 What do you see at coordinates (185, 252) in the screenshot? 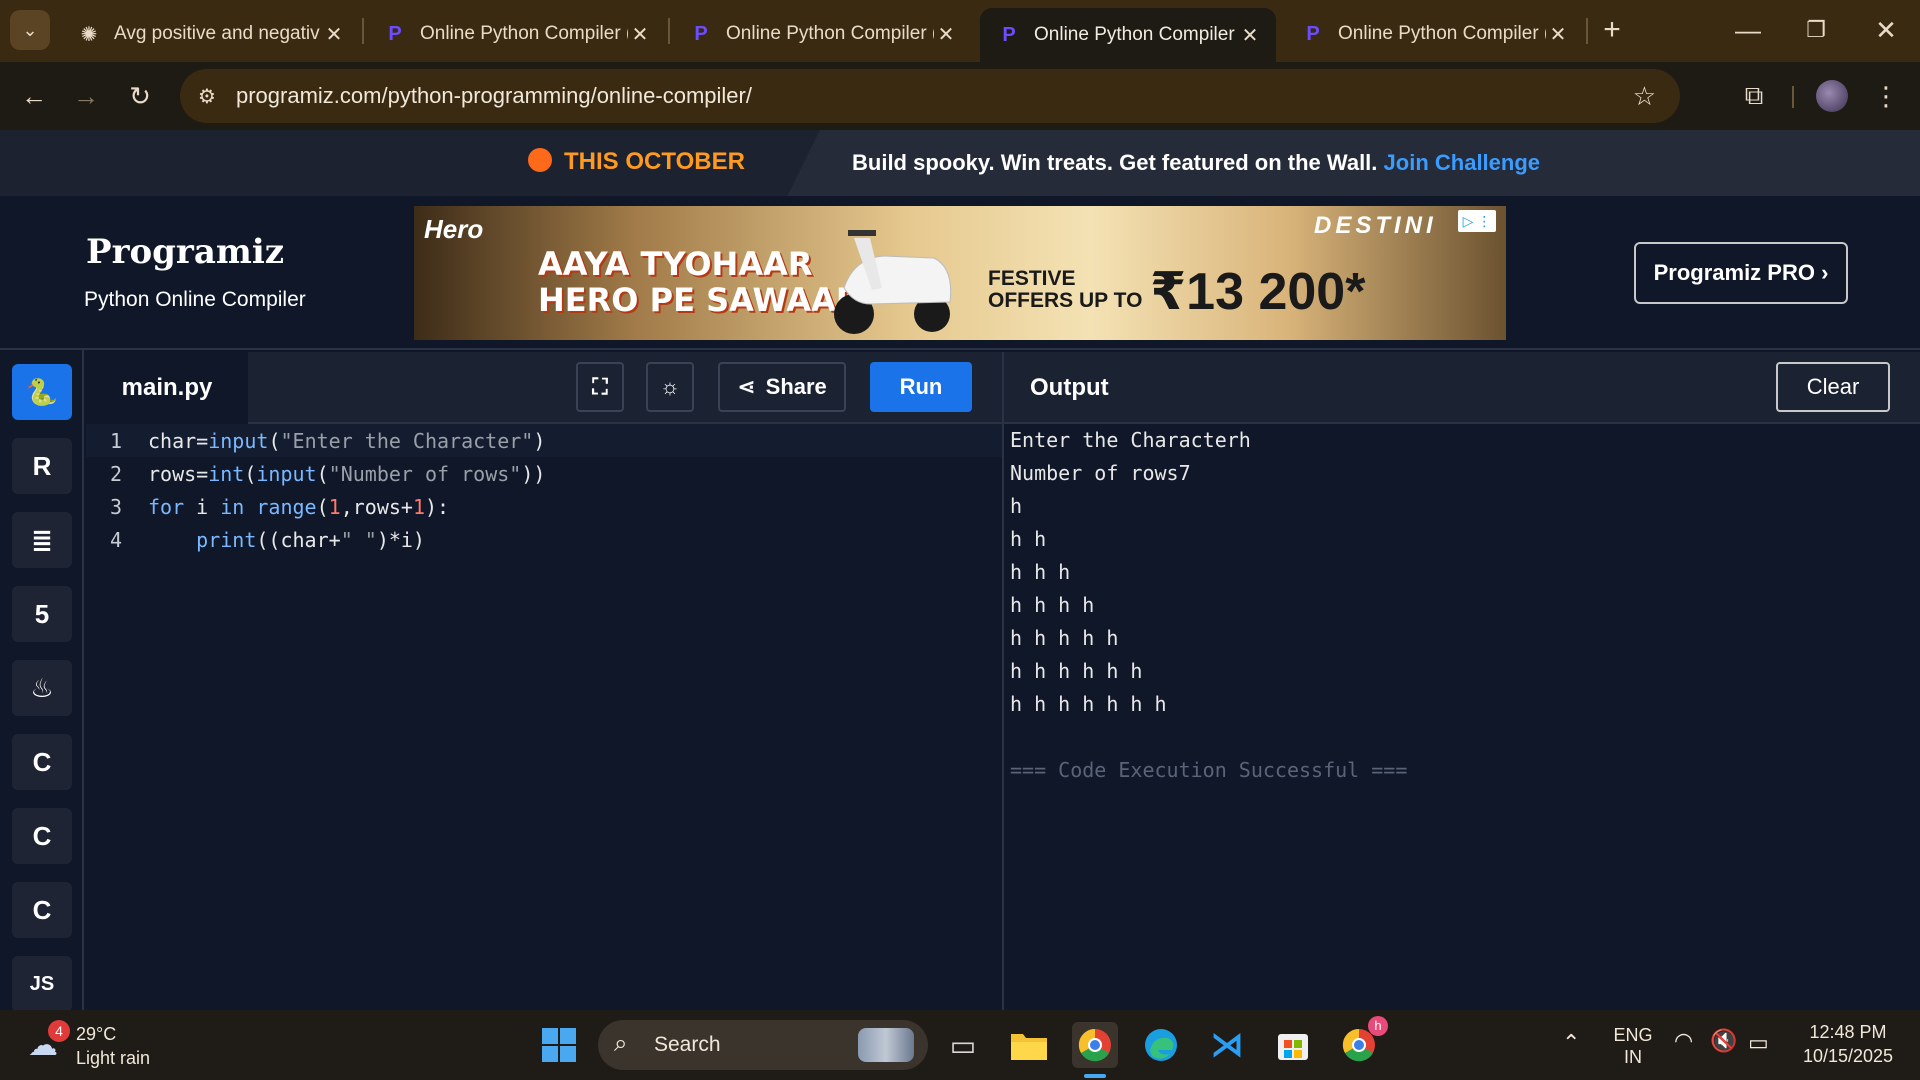
I see `programiz-logo: Programiz` at bounding box center [185, 252].